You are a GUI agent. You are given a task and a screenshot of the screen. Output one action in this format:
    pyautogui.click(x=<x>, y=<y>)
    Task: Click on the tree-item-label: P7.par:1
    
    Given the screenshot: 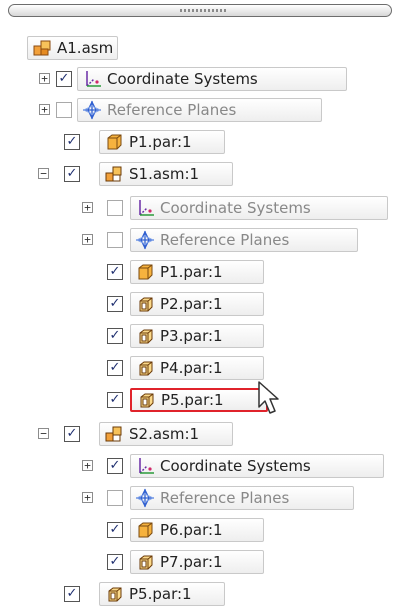 What is the action you would take?
    pyautogui.click(x=191, y=562)
    